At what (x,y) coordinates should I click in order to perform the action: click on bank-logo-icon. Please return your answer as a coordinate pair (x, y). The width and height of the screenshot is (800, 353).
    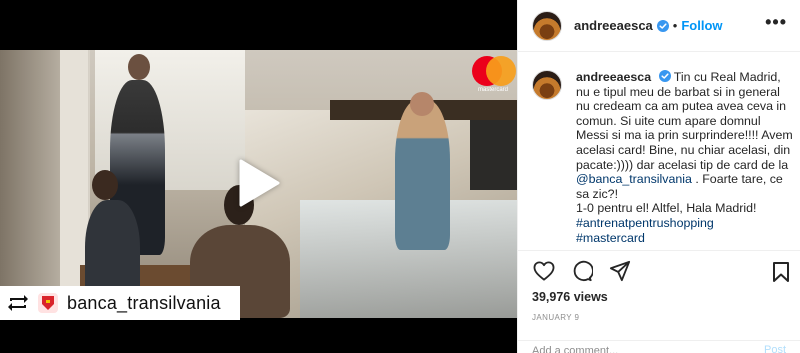
    Looking at the image, I should click on (48, 303).